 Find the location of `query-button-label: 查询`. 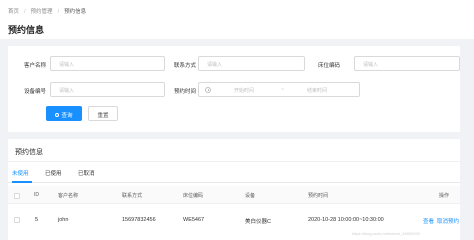

query-button-label: 查询 is located at coordinates (67, 116).